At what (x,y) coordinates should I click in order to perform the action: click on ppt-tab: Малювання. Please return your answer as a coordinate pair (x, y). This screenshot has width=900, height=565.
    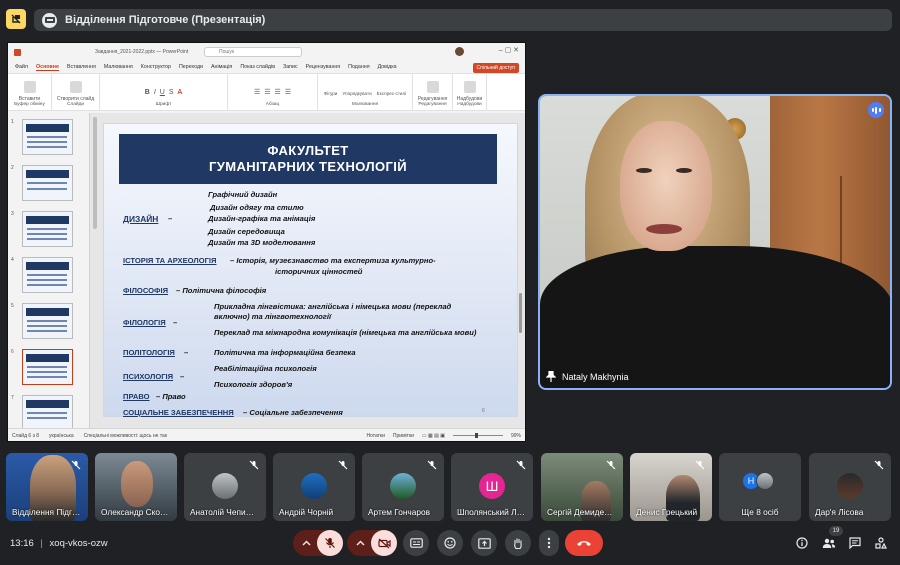
    Looking at the image, I should click on (118, 67).